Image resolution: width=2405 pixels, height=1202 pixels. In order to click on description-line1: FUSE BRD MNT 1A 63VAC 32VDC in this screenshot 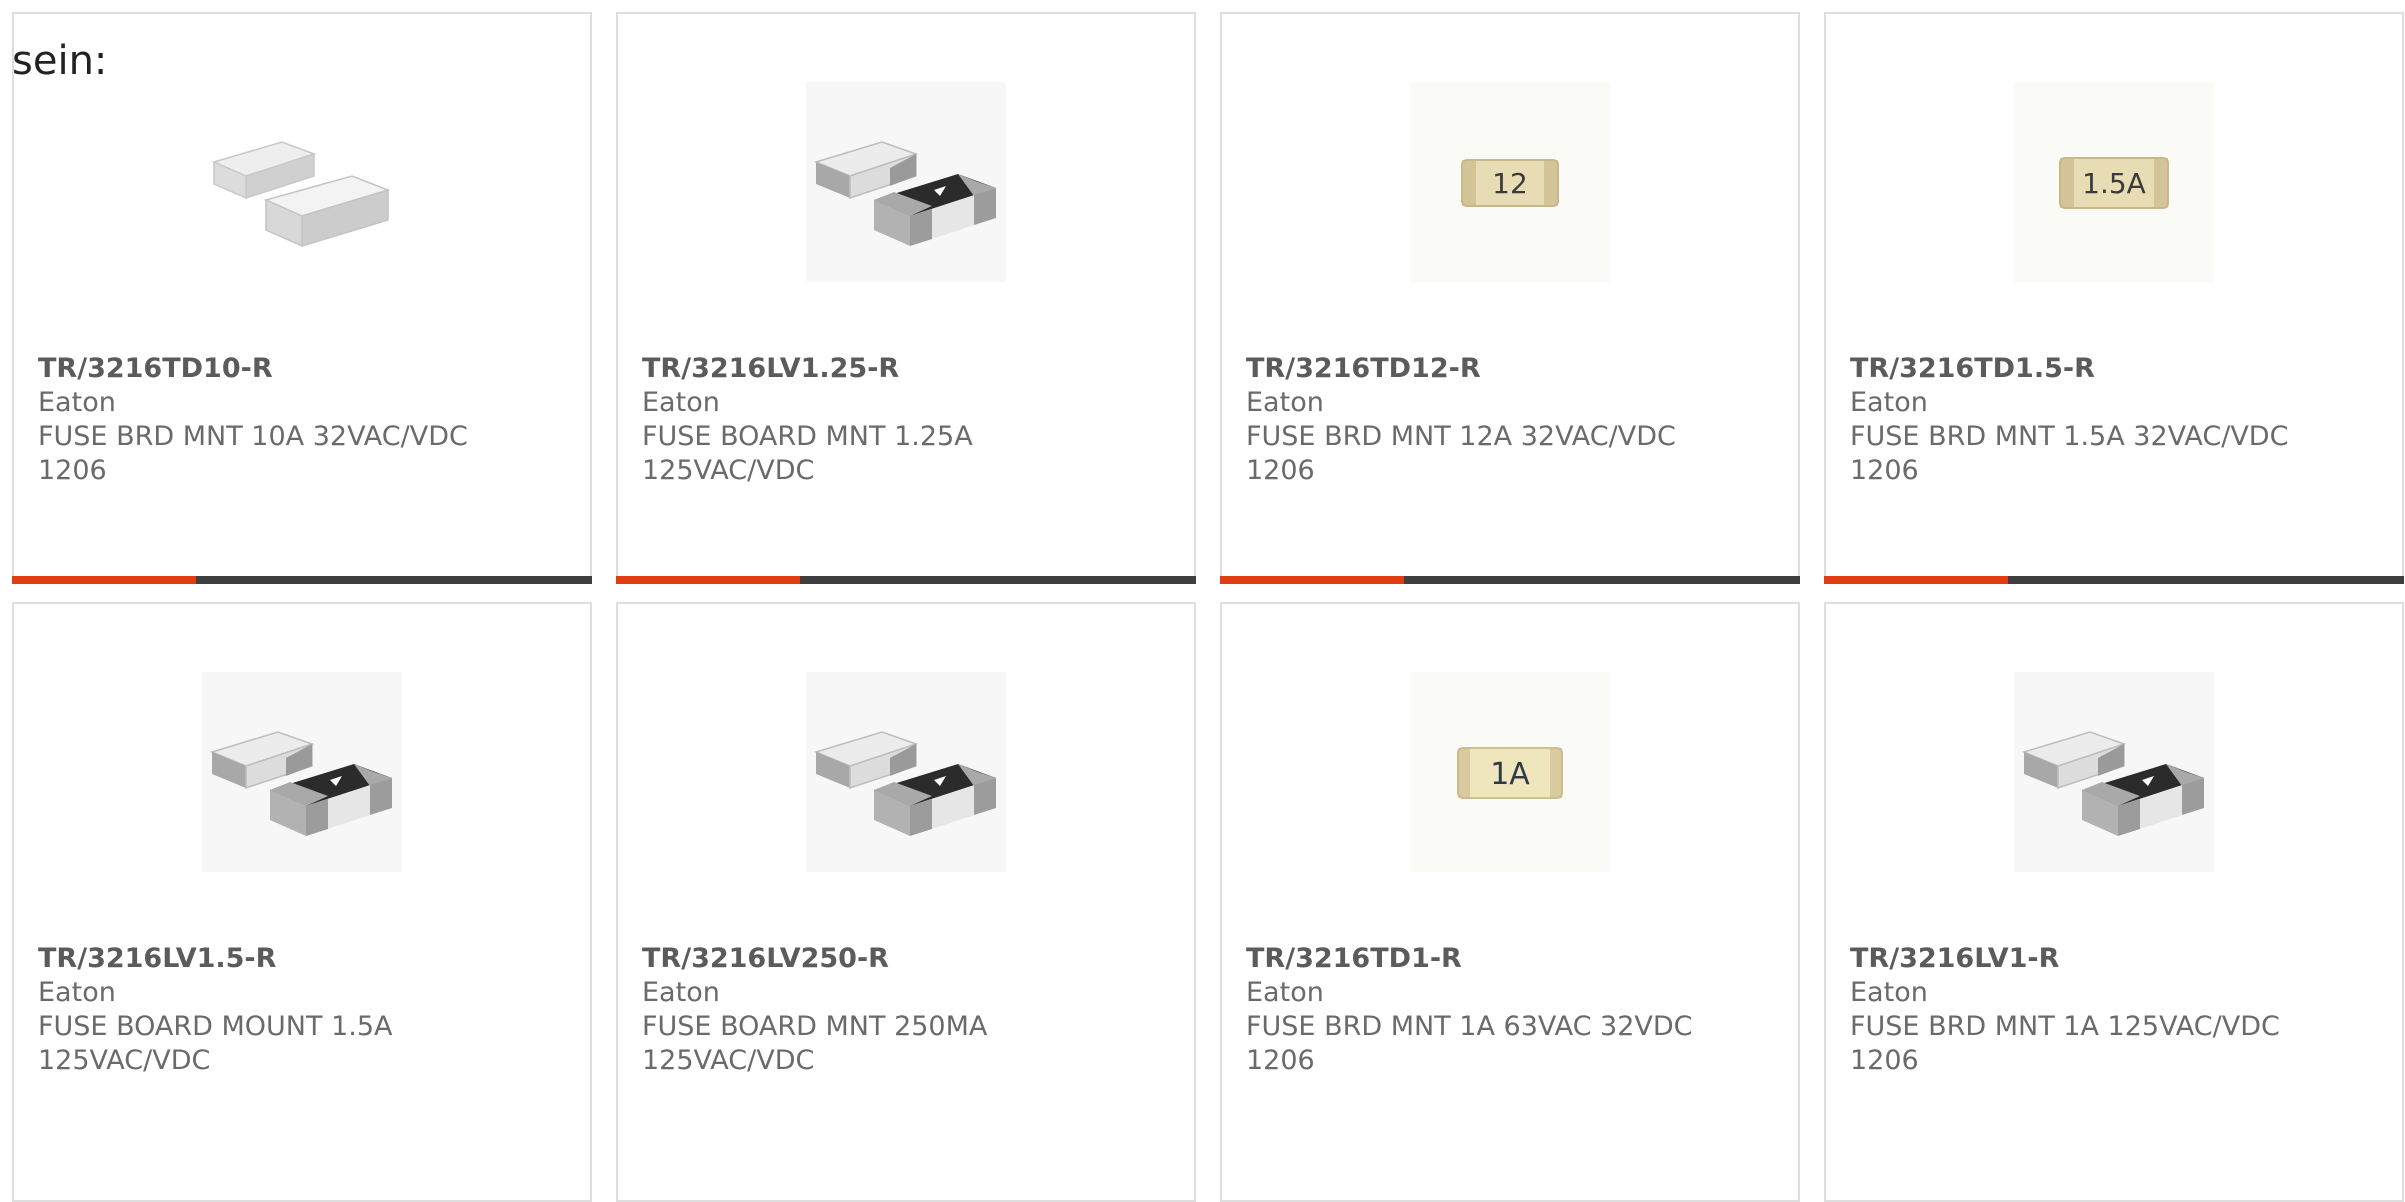, I will do `click(1469, 1026)`.